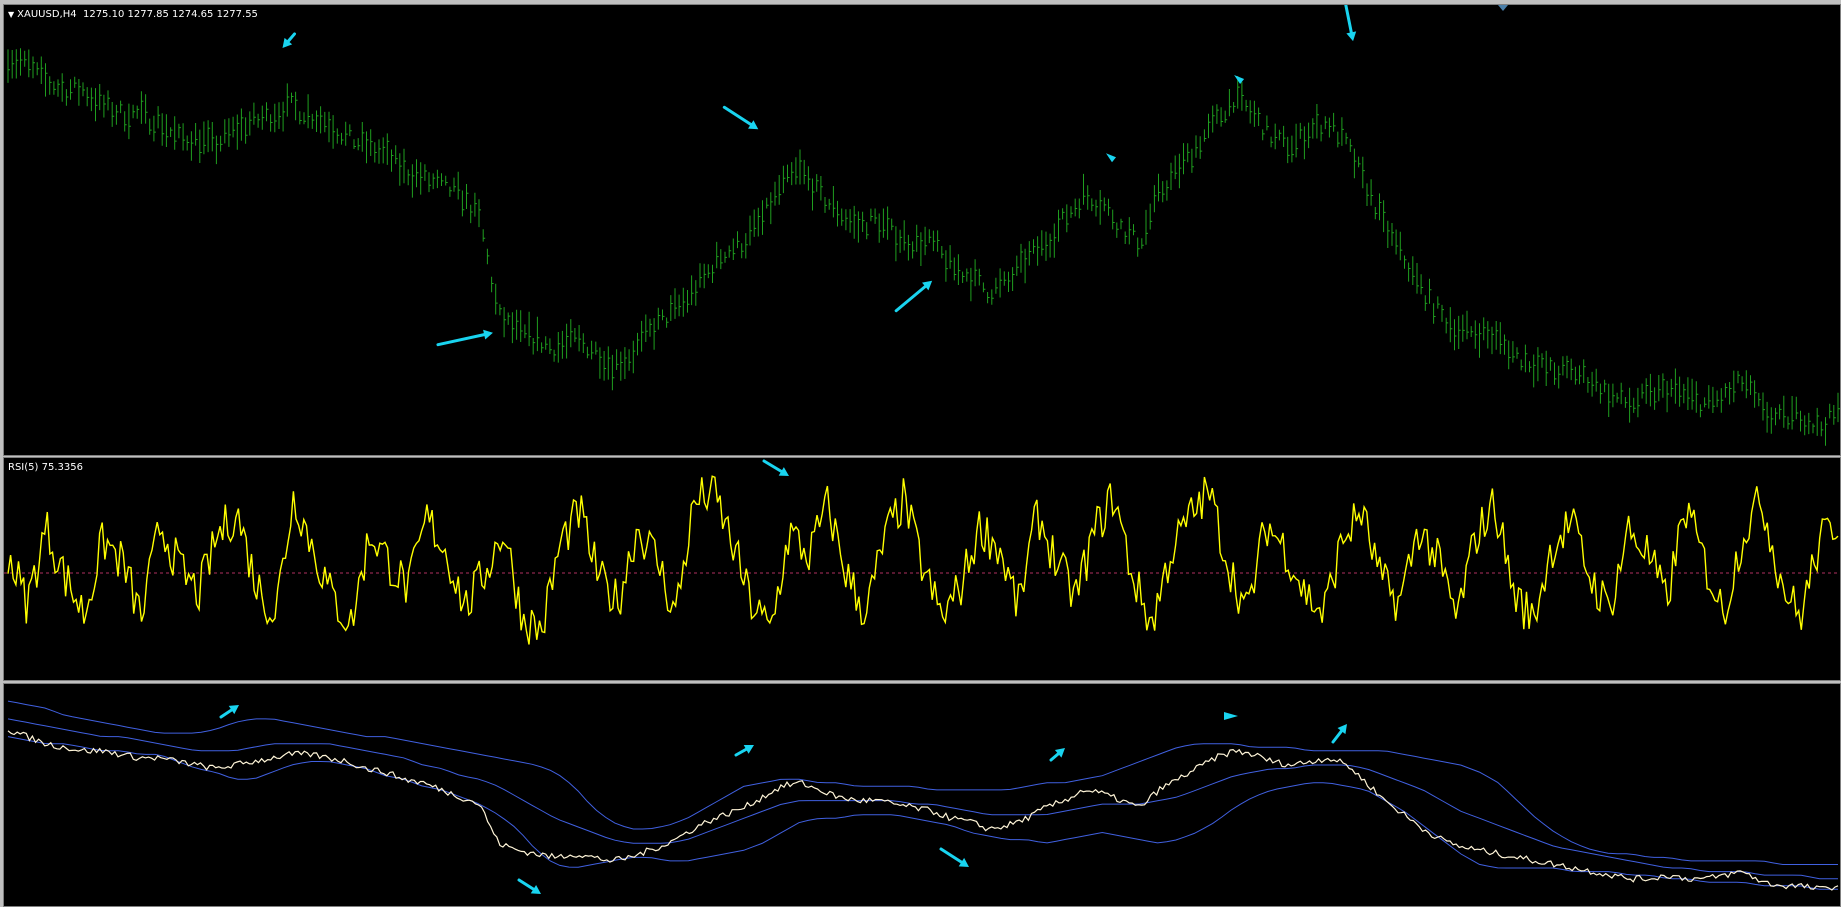  I want to click on scale-marker-icon, so click(1503, 8).